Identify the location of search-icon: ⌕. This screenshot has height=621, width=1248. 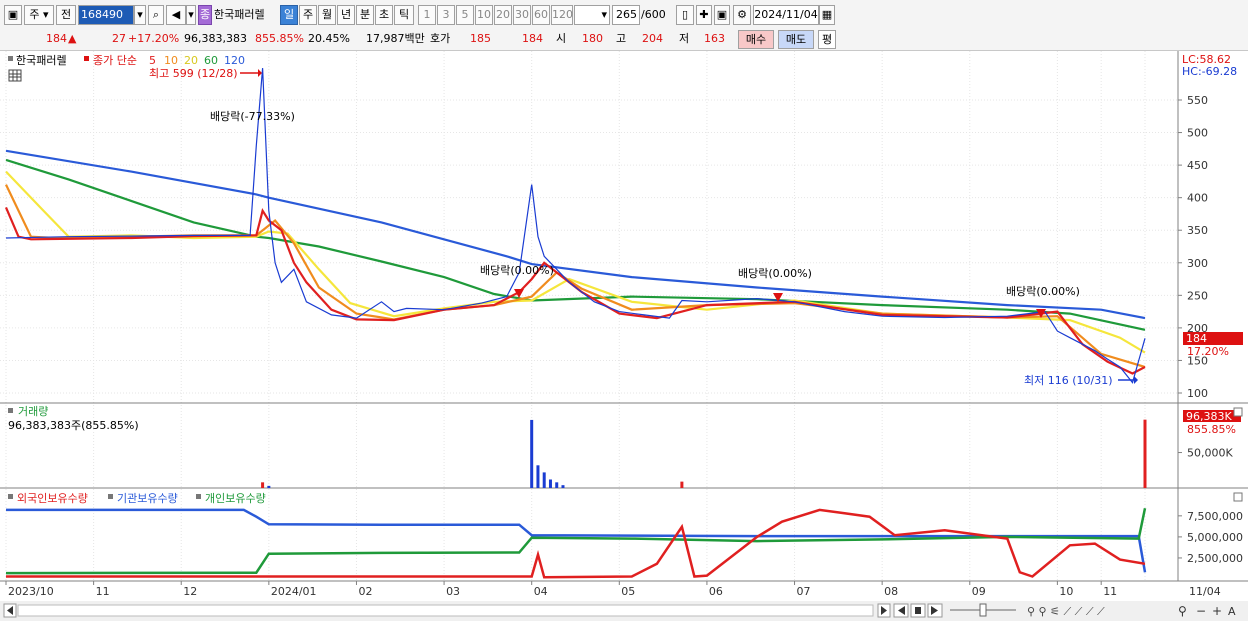
(156, 15).